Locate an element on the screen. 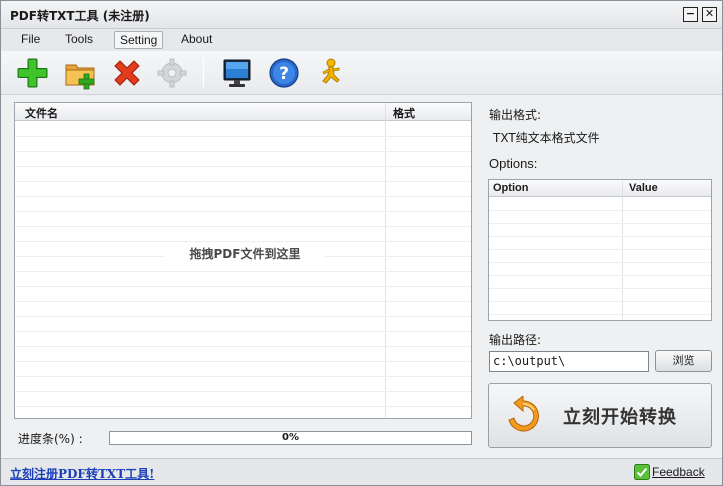 The width and height of the screenshot is (723, 486). file-list-header: 文件名 格式 is located at coordinates (243, 112).